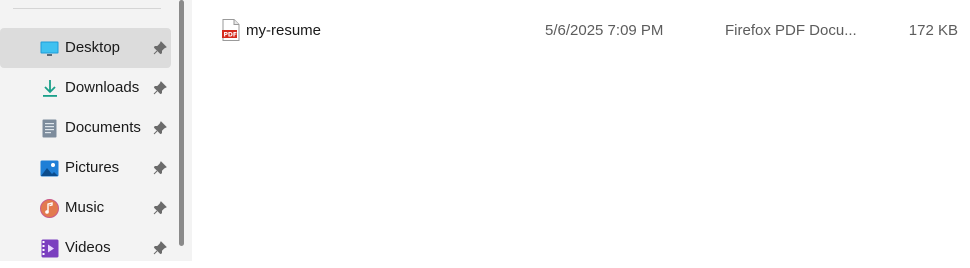 Image resolution: width=970 pixels, height=268 pixels. Describe the element at coordinates (49, 128) in the screenshot. I see `documents-icon` at that location.